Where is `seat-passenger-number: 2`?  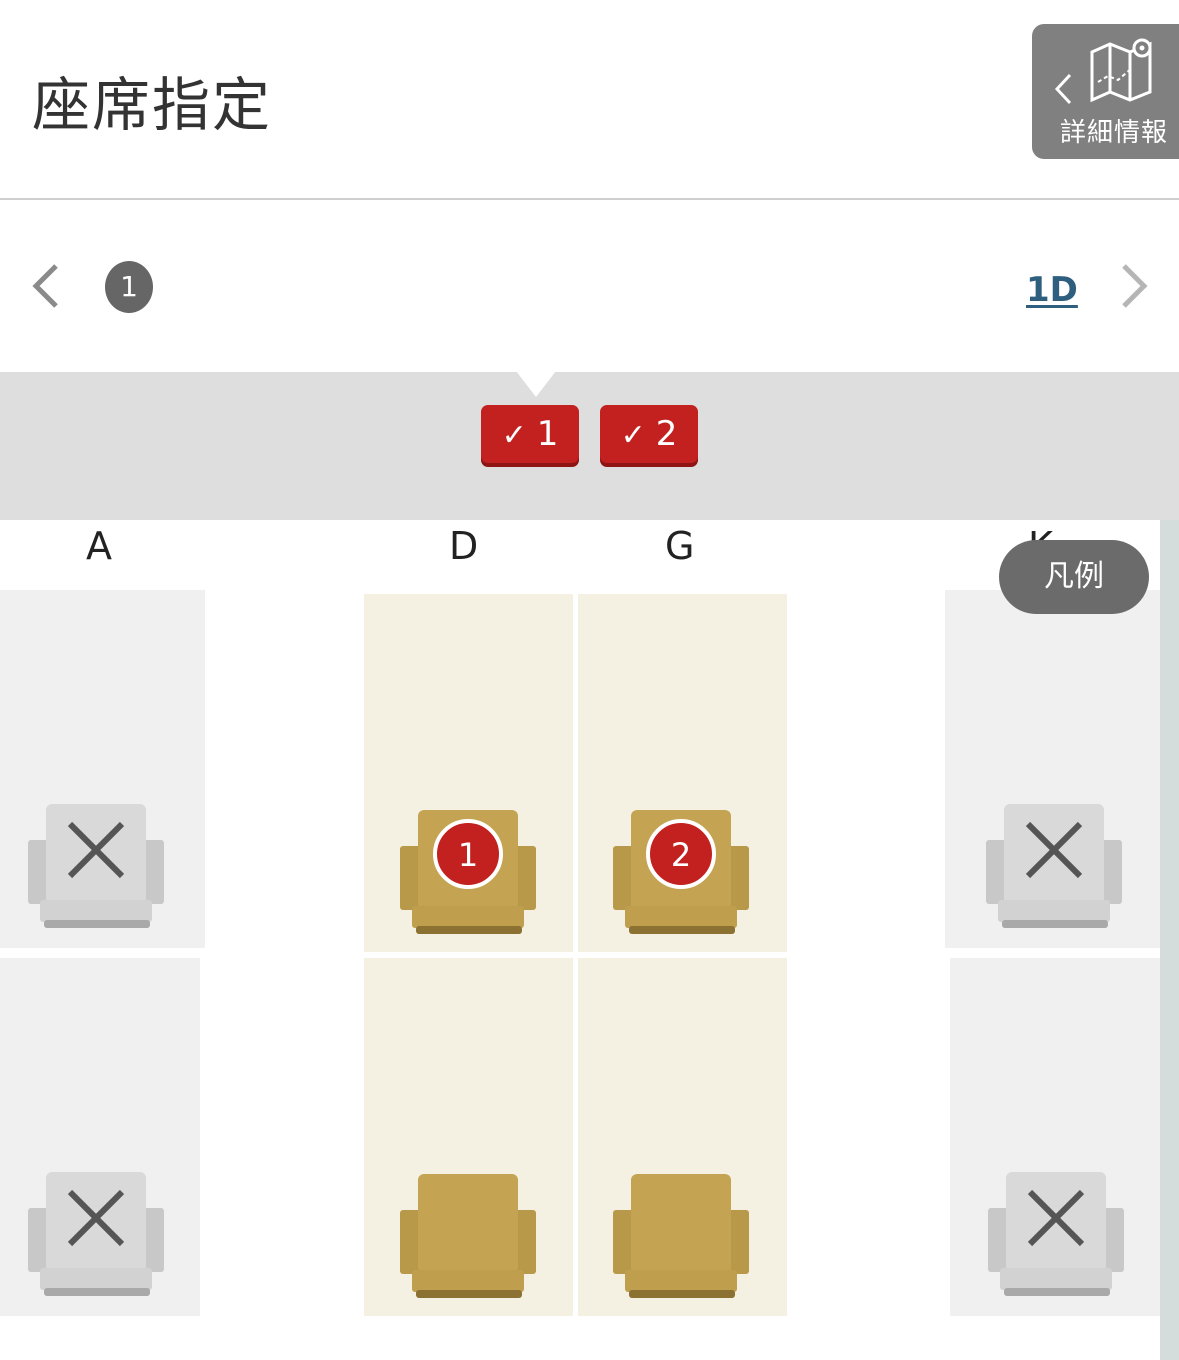 seat-passenger-number: 2 is located at coordinates (681, 855).